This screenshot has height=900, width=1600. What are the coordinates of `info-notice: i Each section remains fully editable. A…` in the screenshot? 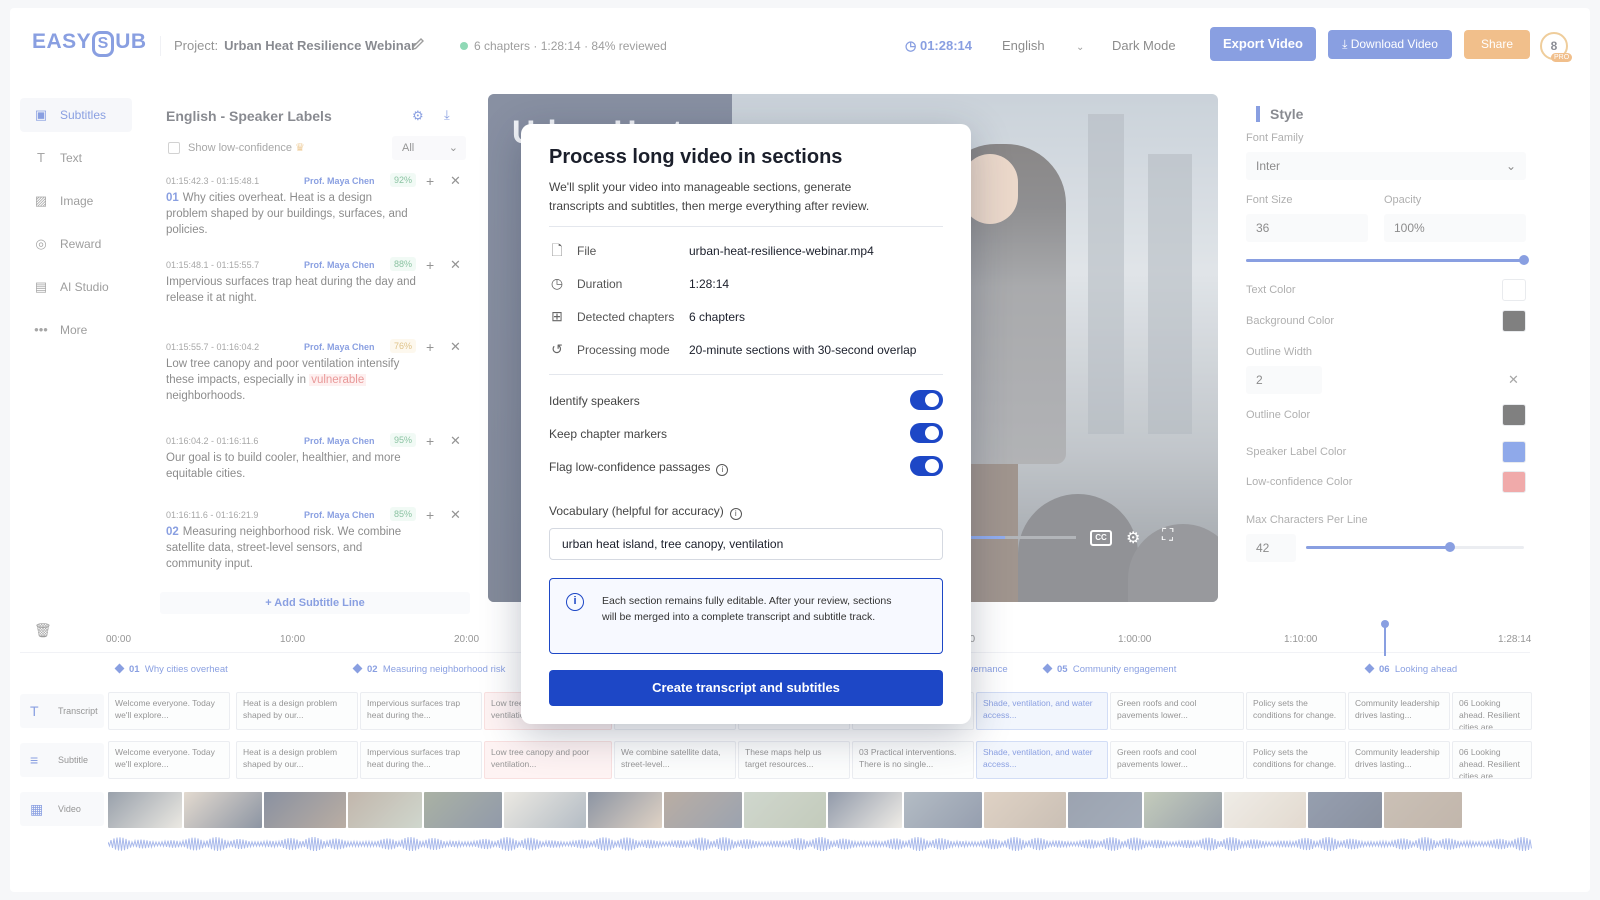 It's located at (746, 616).